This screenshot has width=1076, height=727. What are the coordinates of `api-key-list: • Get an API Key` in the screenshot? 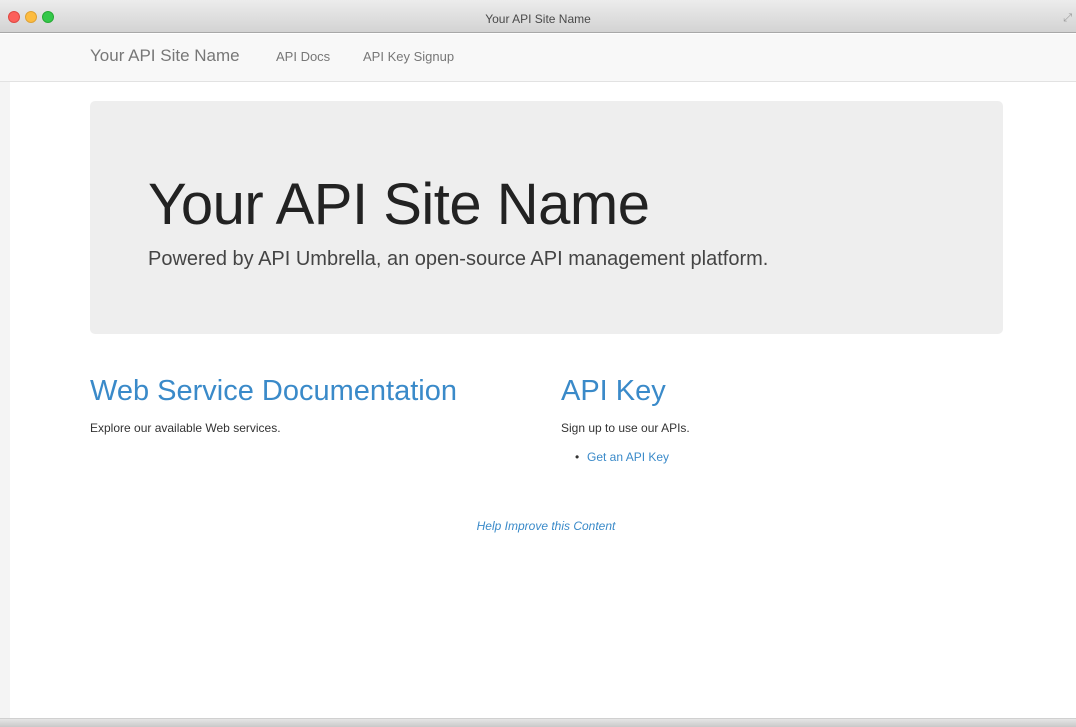 It's located at (781, 457).